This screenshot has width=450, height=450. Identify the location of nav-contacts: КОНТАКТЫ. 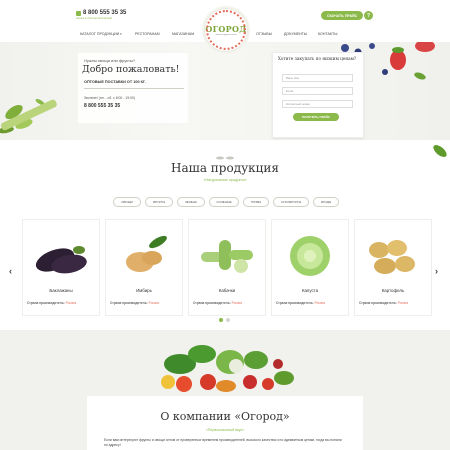
(327, 34).